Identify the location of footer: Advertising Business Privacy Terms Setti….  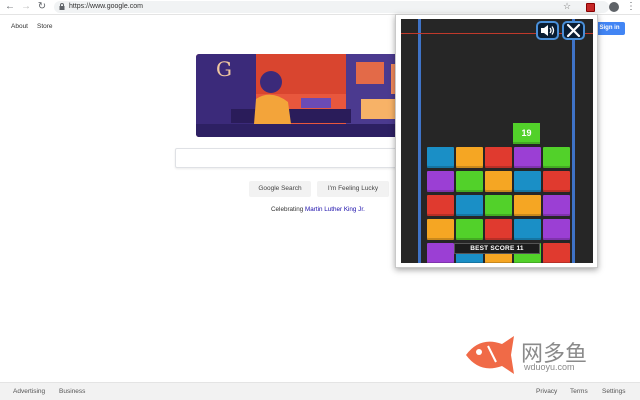
(320, 391).